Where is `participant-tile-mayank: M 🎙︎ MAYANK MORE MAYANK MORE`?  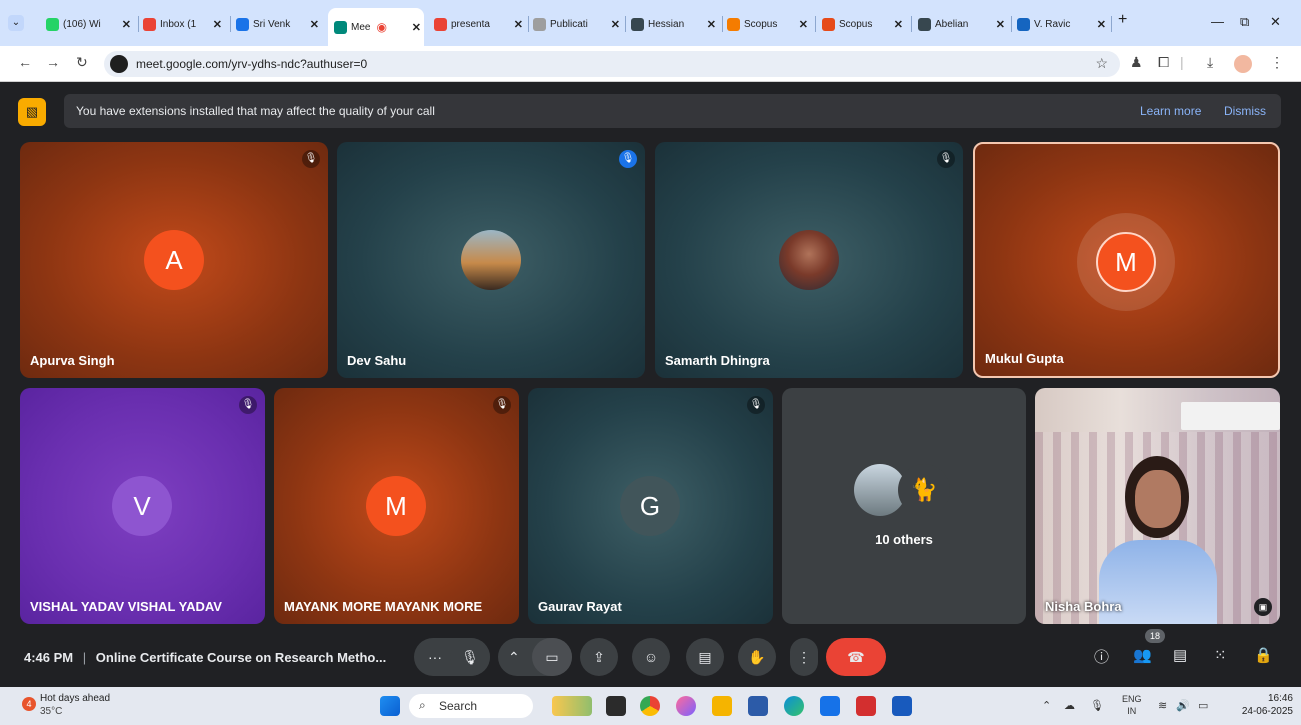
participant-tile-mayank: M 🎙︎ MAYANK MORE MAYANK MORE is located at coordinates (396, 506).